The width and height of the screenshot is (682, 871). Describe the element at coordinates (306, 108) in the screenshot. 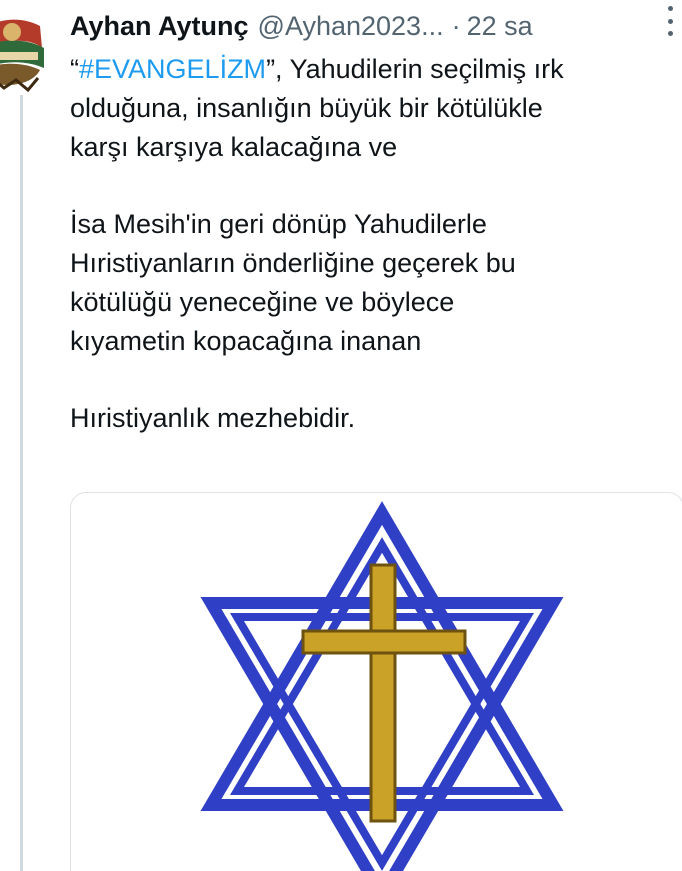

I see `tweet-line: olduğuna, insanlığın büyük bir kötülükle` at that location.